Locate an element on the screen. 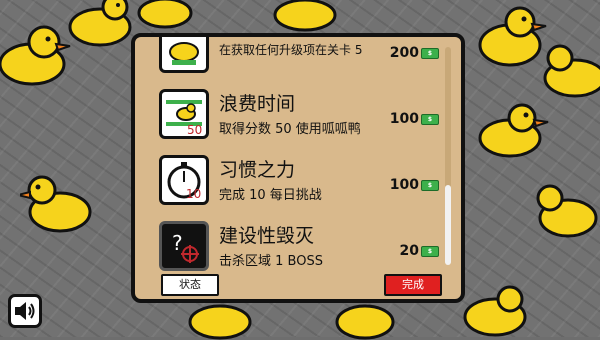  challenge-reward: 200 $ is located at coordinates (414, 53).